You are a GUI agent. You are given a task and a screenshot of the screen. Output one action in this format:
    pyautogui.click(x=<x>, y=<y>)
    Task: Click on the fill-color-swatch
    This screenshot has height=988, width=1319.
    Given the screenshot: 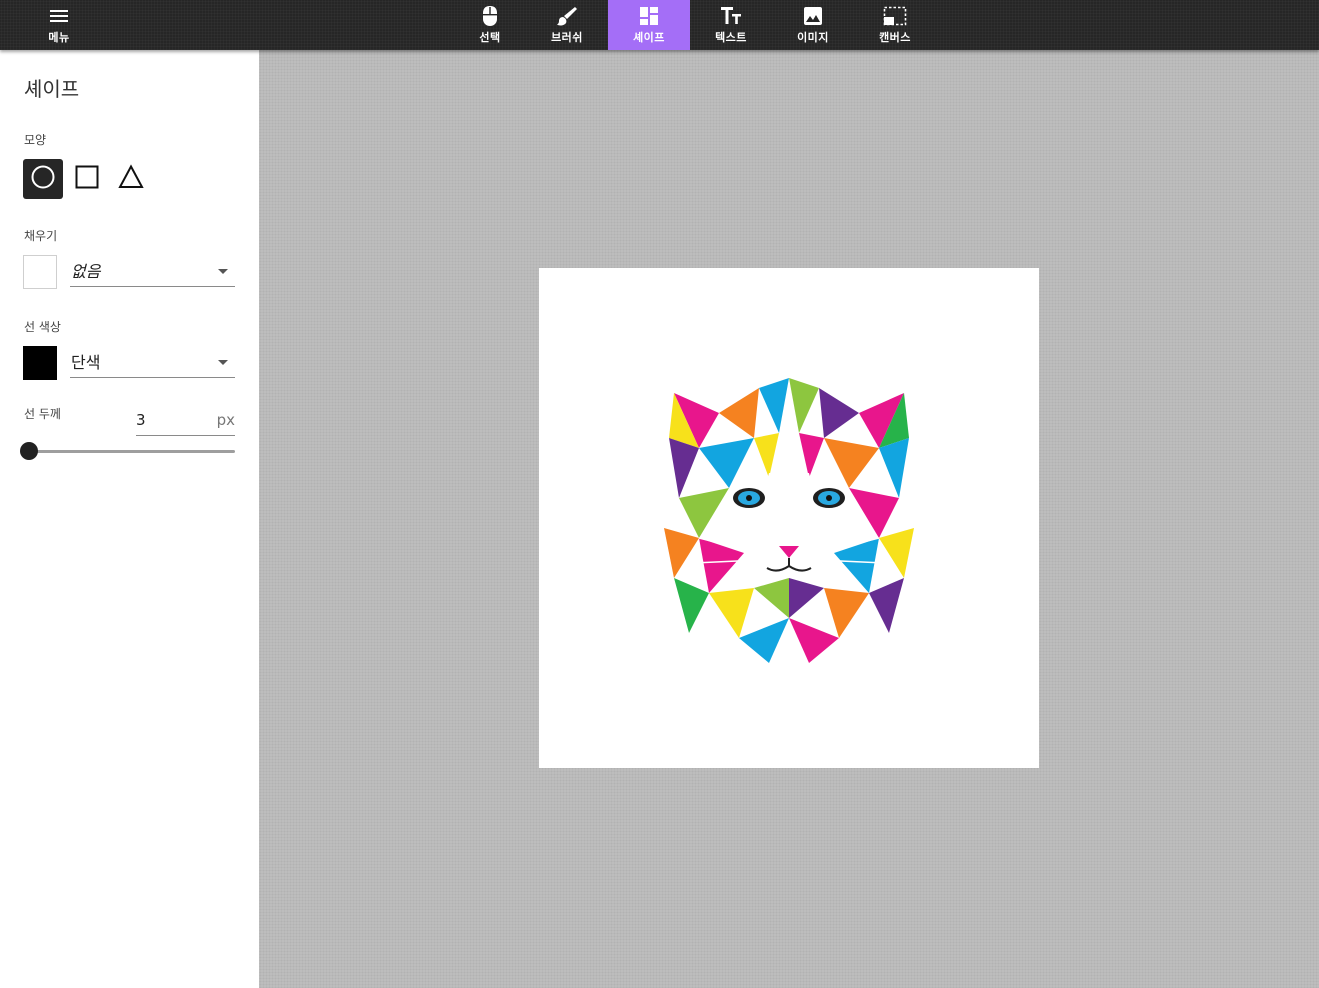 What is the action you would take?
    pyautogui.click(x=40, y=272)
    